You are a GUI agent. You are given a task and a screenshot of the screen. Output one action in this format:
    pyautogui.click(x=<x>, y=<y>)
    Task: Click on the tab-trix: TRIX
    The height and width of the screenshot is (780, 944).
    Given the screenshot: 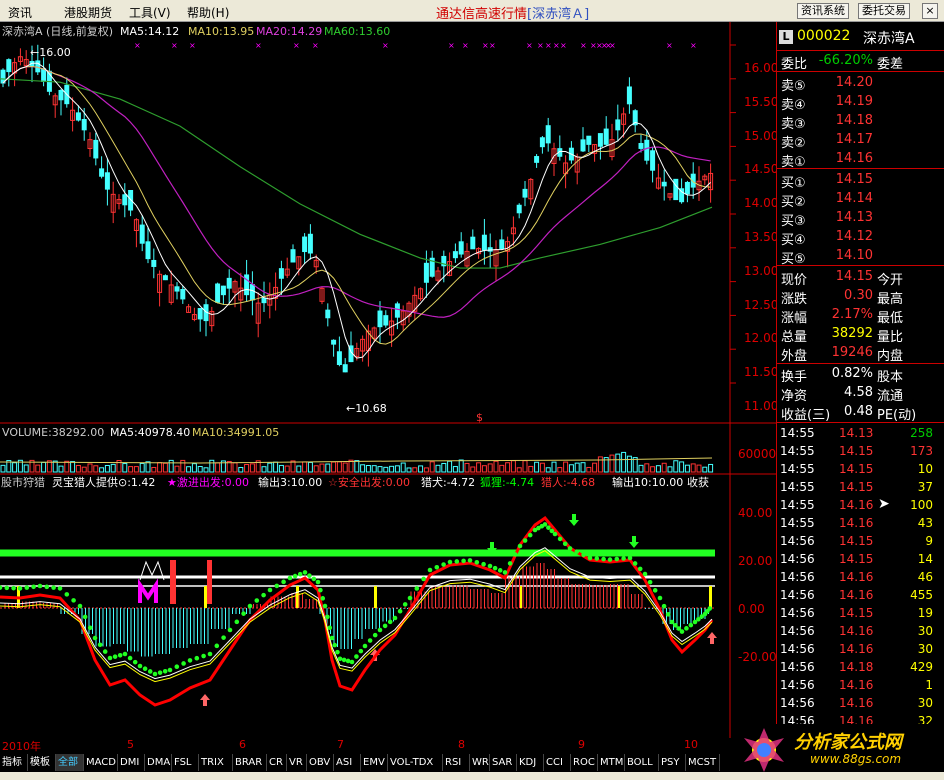 What is the action you would take?
    pyautogui.click(x=216, y=762)
    